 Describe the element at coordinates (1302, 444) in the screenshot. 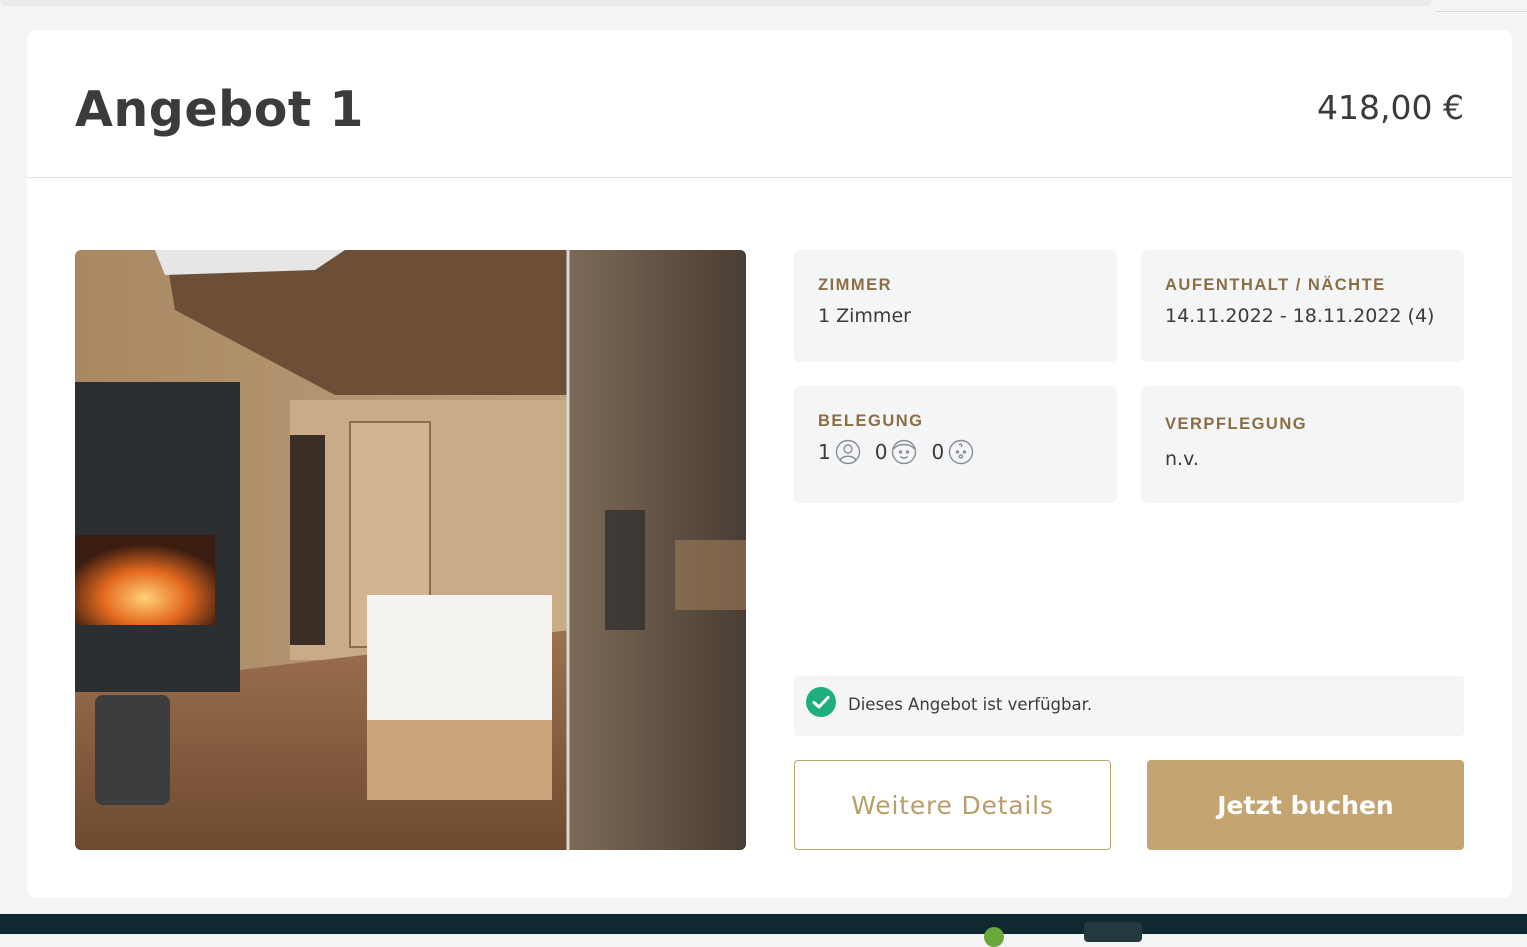

I see `board-box: VERPFLEGUNG n.v.` at that location.